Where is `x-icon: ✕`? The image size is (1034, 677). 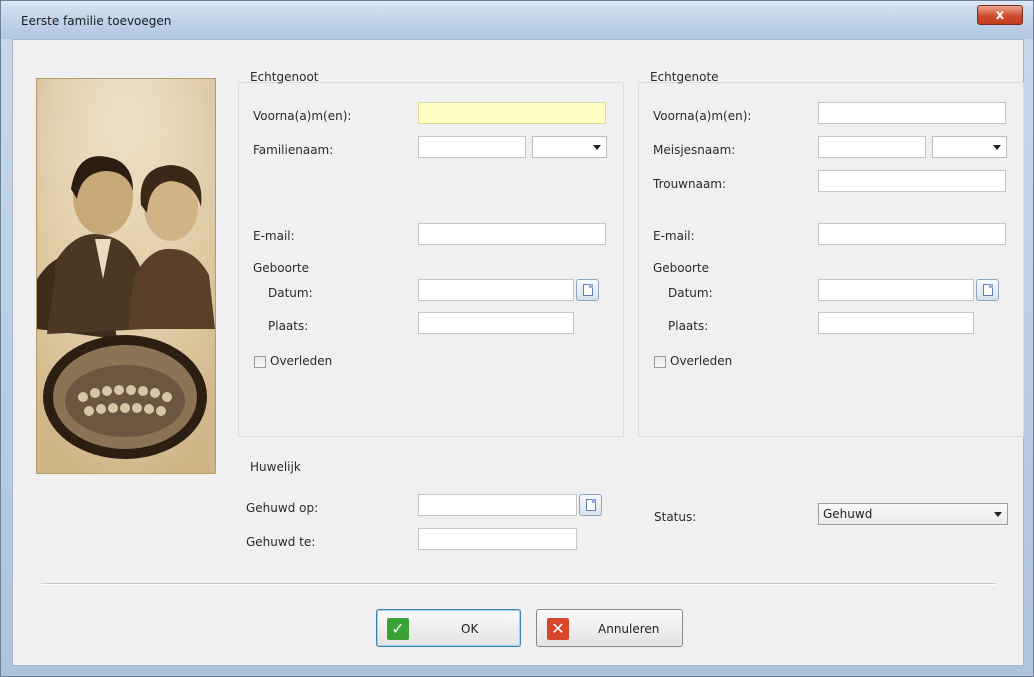
x-icon: ✕ is located at coordinates (558, 629).